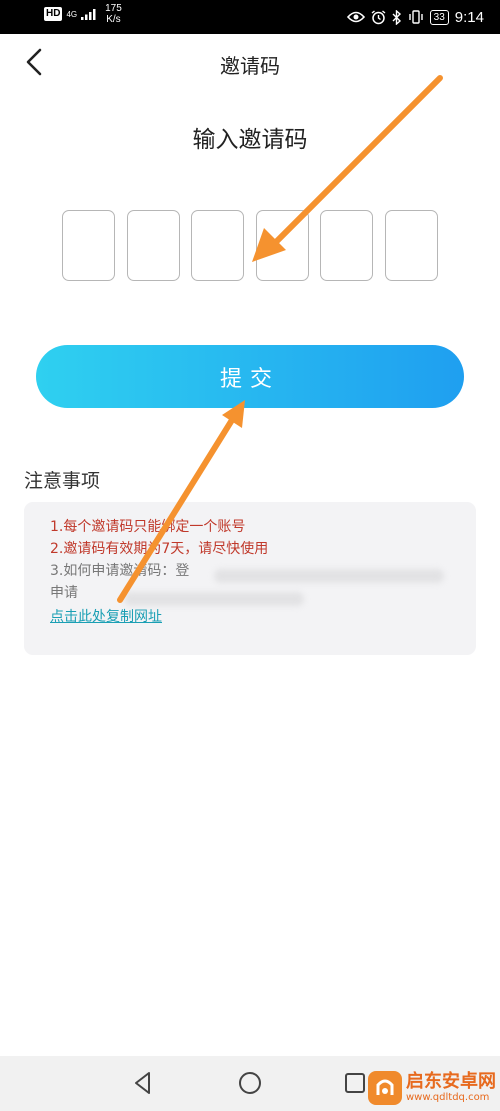  What do you see at coordinates (250, 66) in the screenshot?
I see `page-title: 邀请码` at bounding box center [250, 66].